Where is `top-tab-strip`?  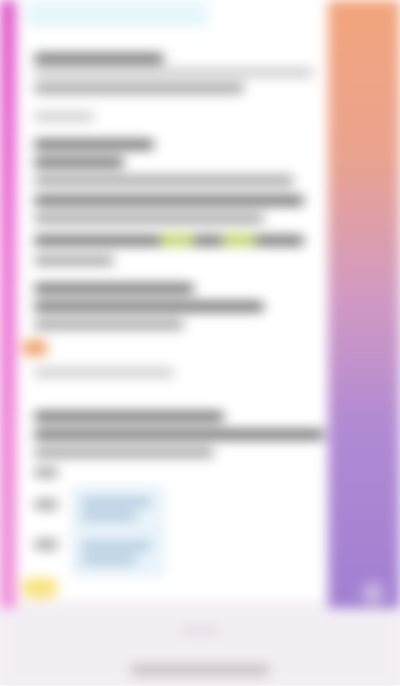
top-tab-strip is located at coordinates (117, 12).